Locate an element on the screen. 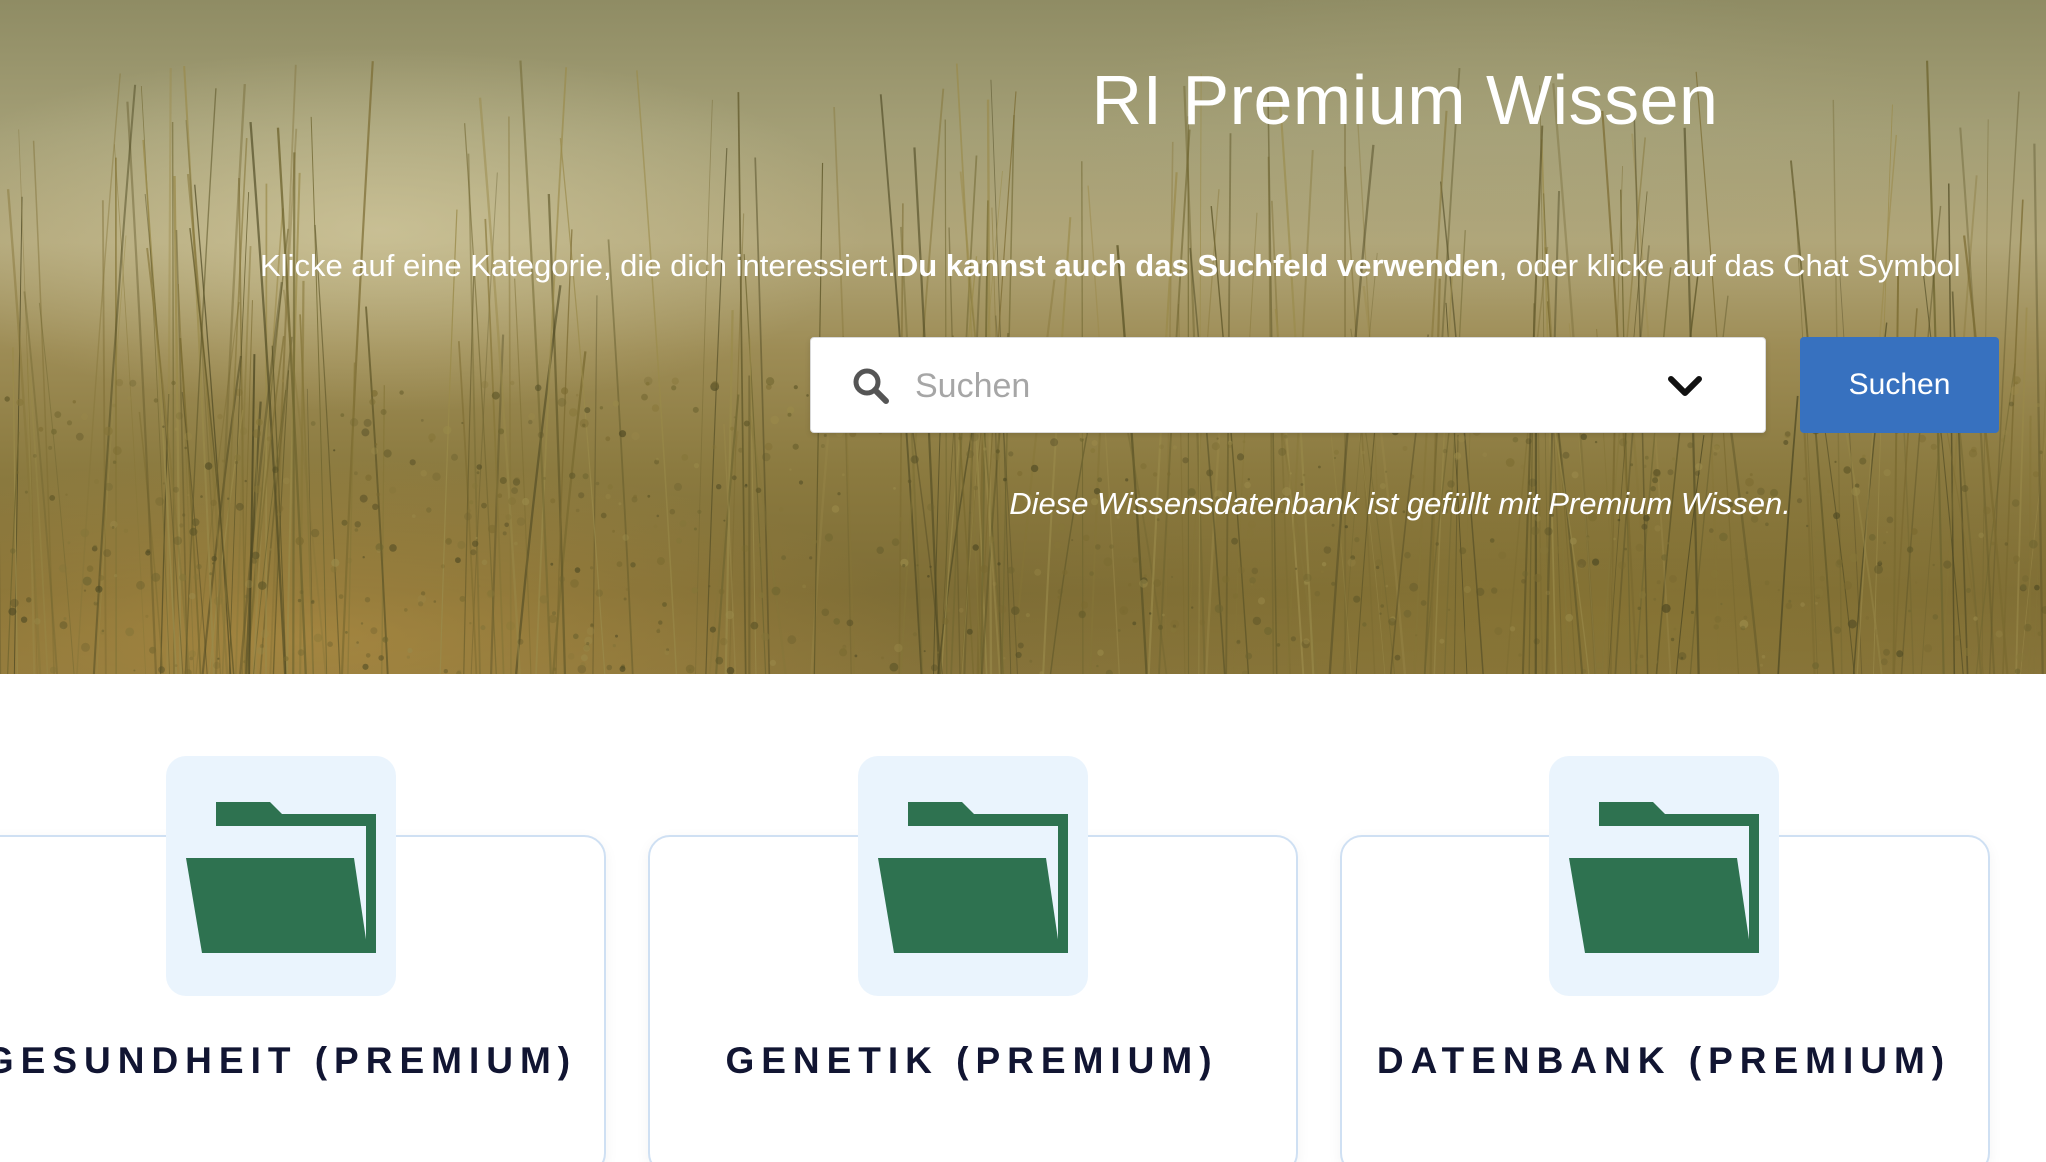 The height and width of the screenshot is (1162, 2046). search-box is located at coordinates (1288, 385).